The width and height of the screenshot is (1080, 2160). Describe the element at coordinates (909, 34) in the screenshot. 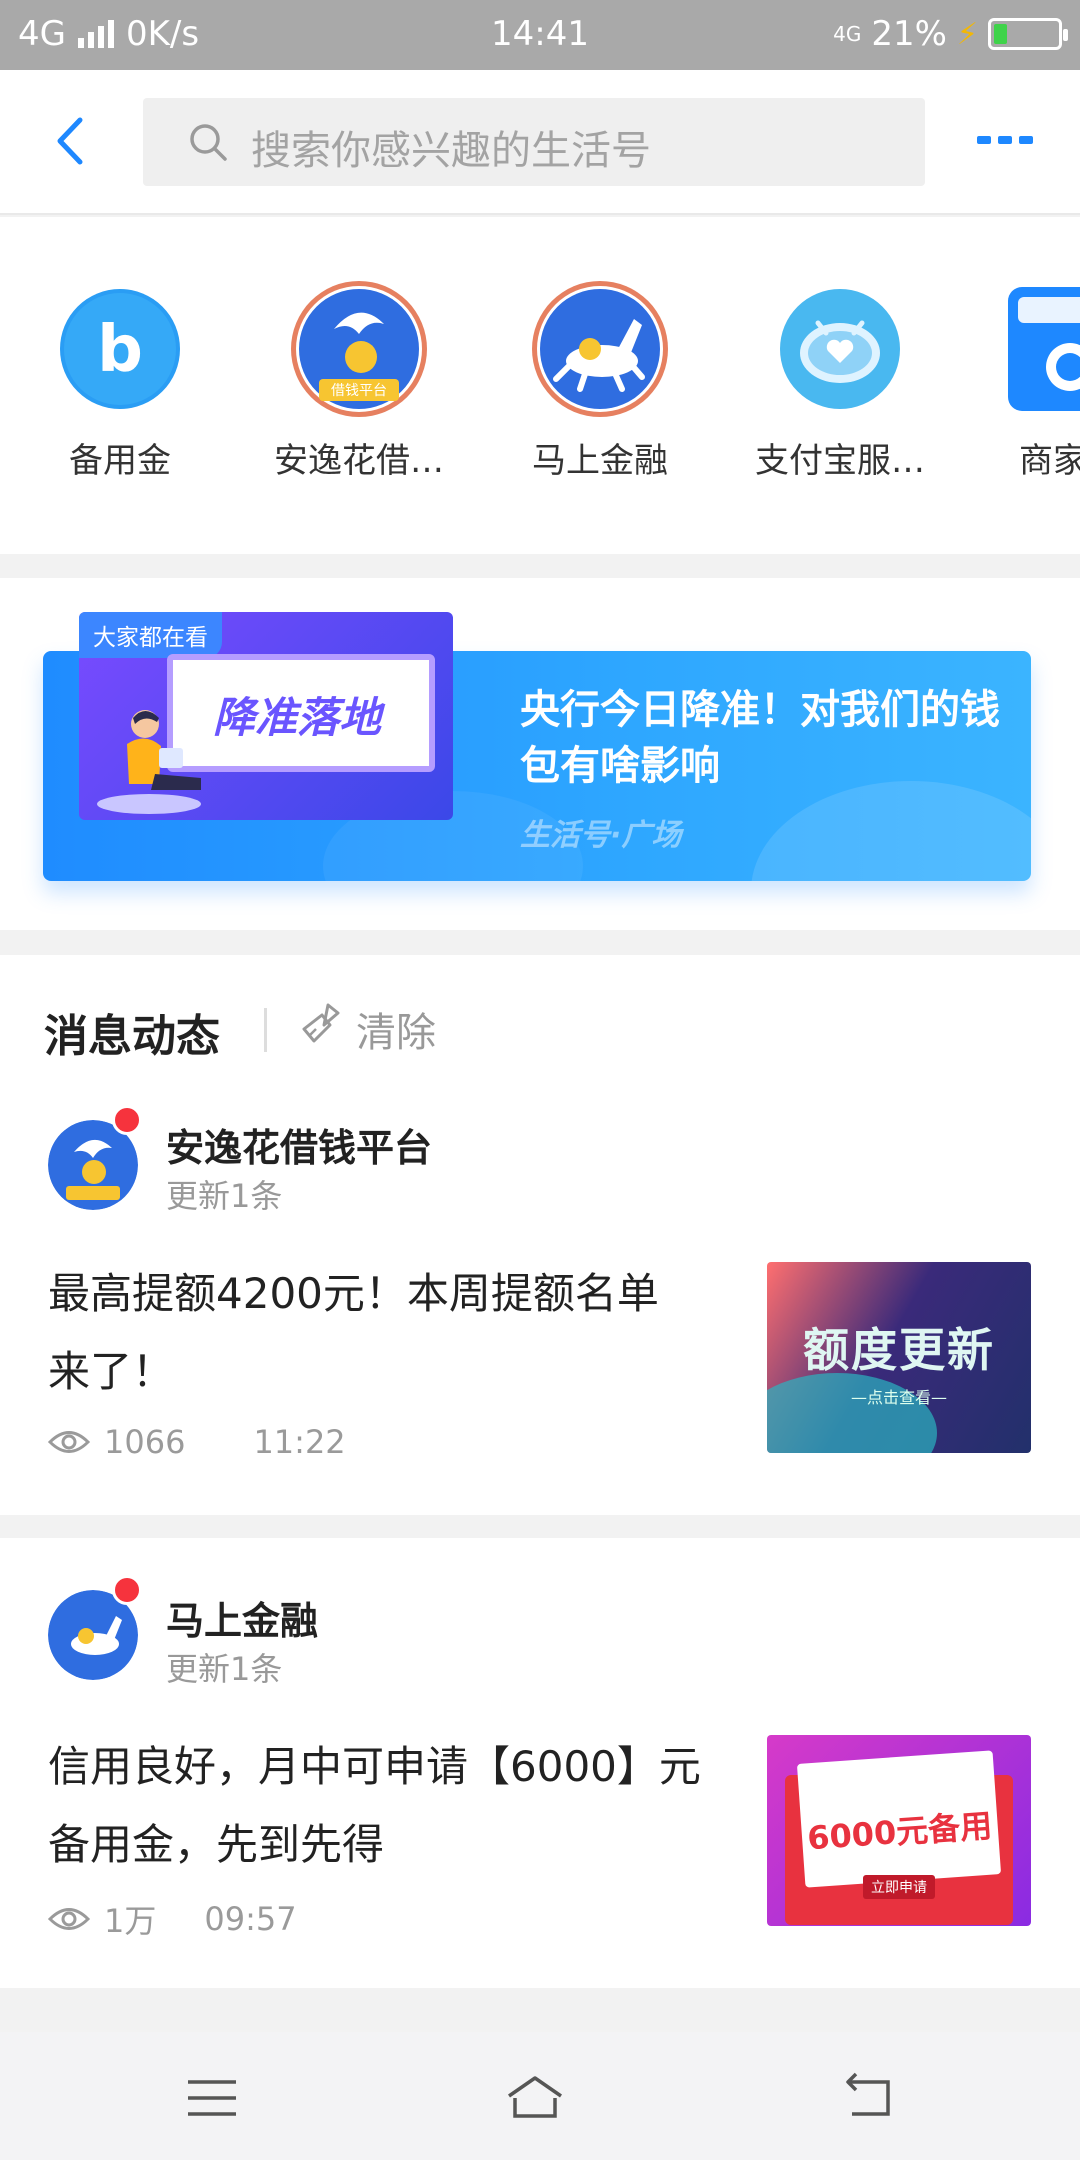

I see `battery-percent: 21%` at that location.